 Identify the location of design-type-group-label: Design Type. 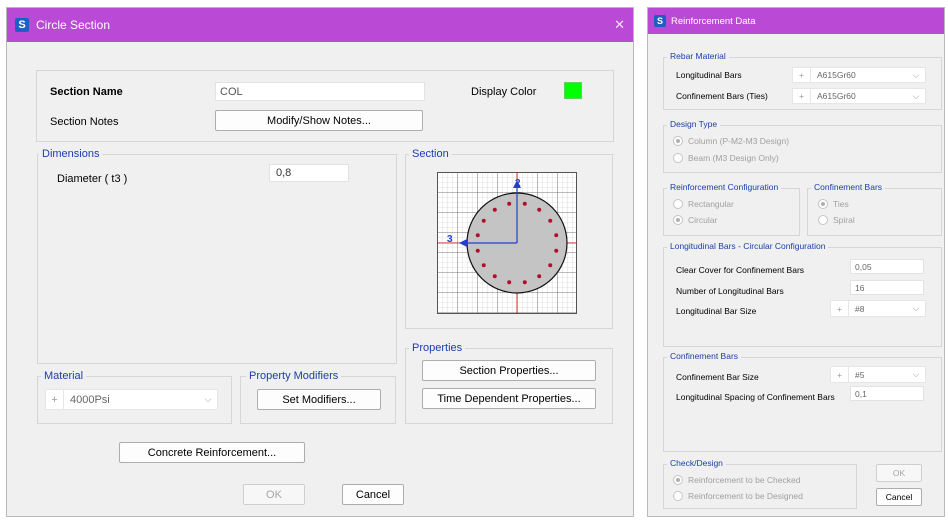
(694, 124).